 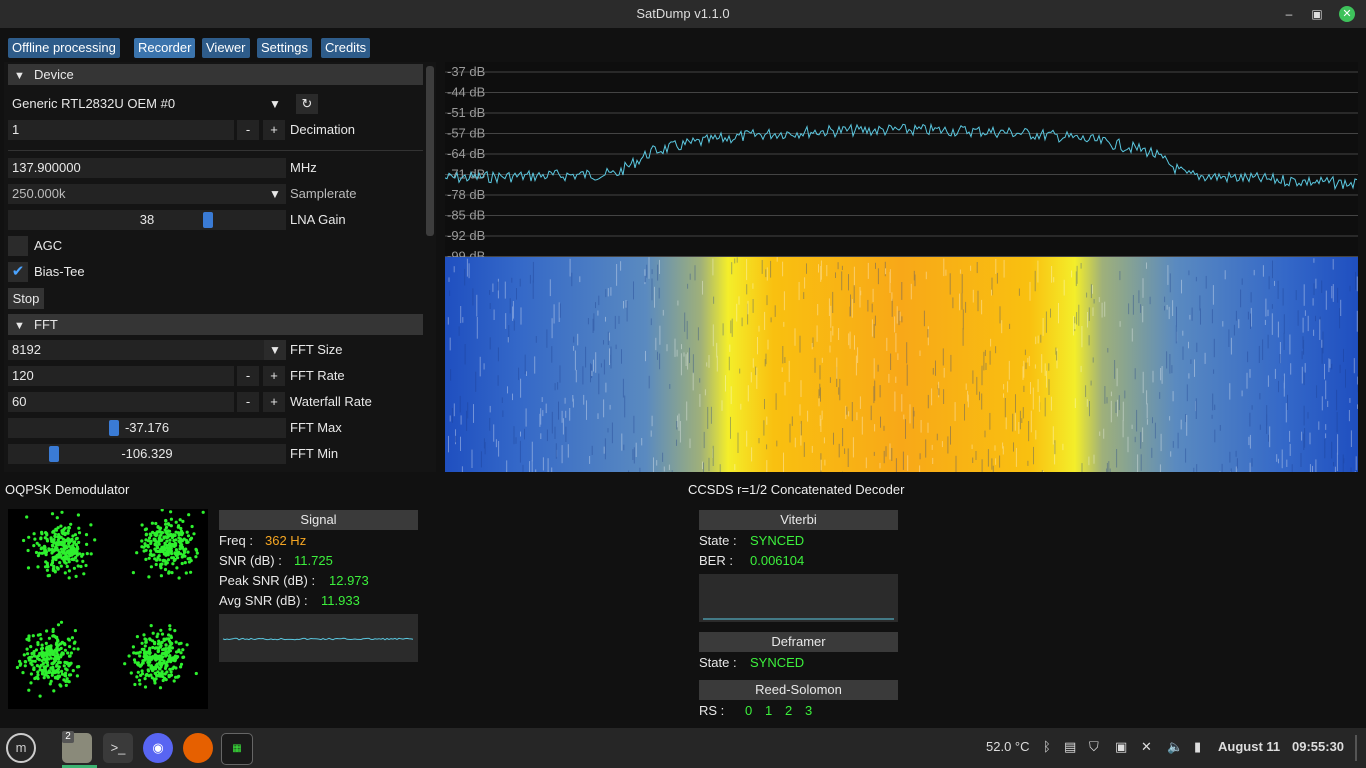 What do you see at coordinates (147, 168) in the screenshot?
I see `frequency-input: 137.900000` at bounding box center [147, 168].